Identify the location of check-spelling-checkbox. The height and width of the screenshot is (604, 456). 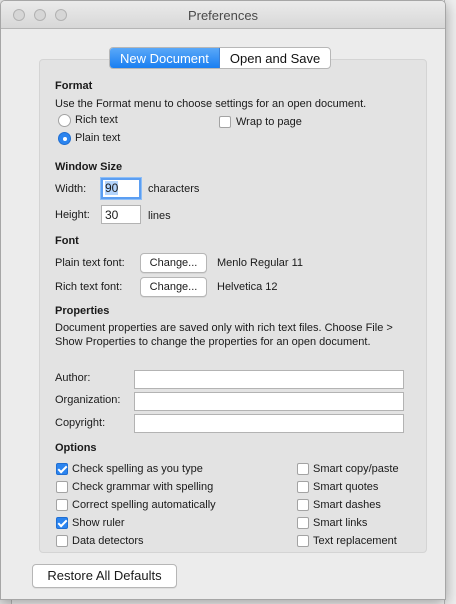
(62, 469).